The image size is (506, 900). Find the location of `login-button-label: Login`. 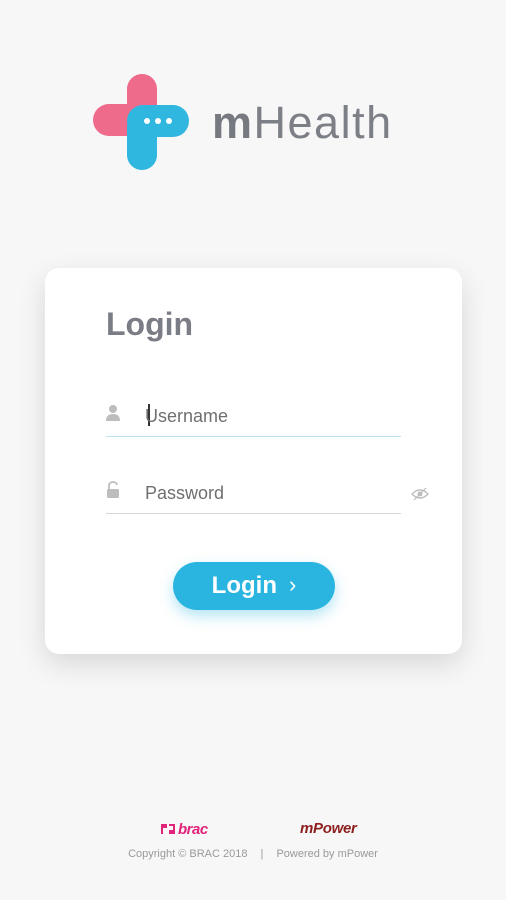

login-button-label: Login is located at coordinates (244, 585).